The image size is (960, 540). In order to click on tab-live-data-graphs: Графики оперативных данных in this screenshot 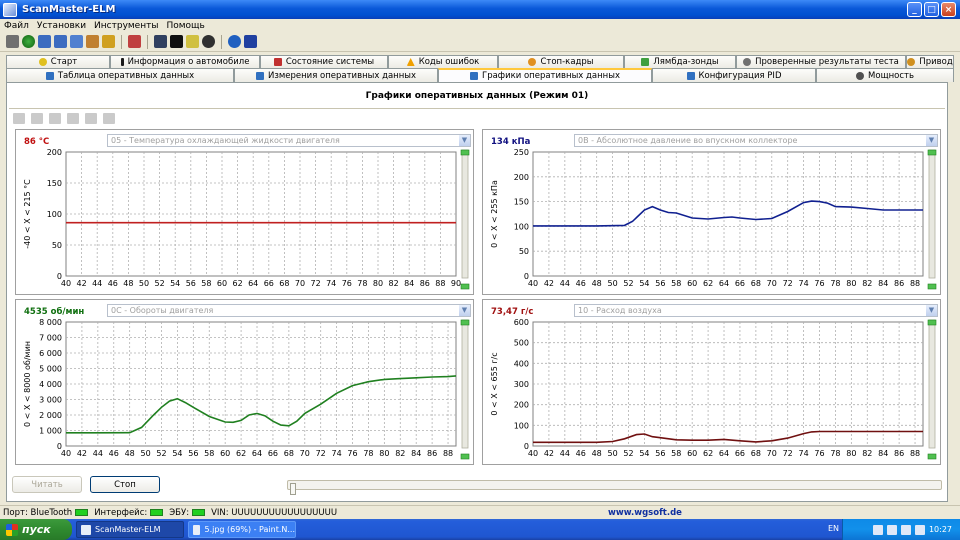, I will do `click(545, 75)`.